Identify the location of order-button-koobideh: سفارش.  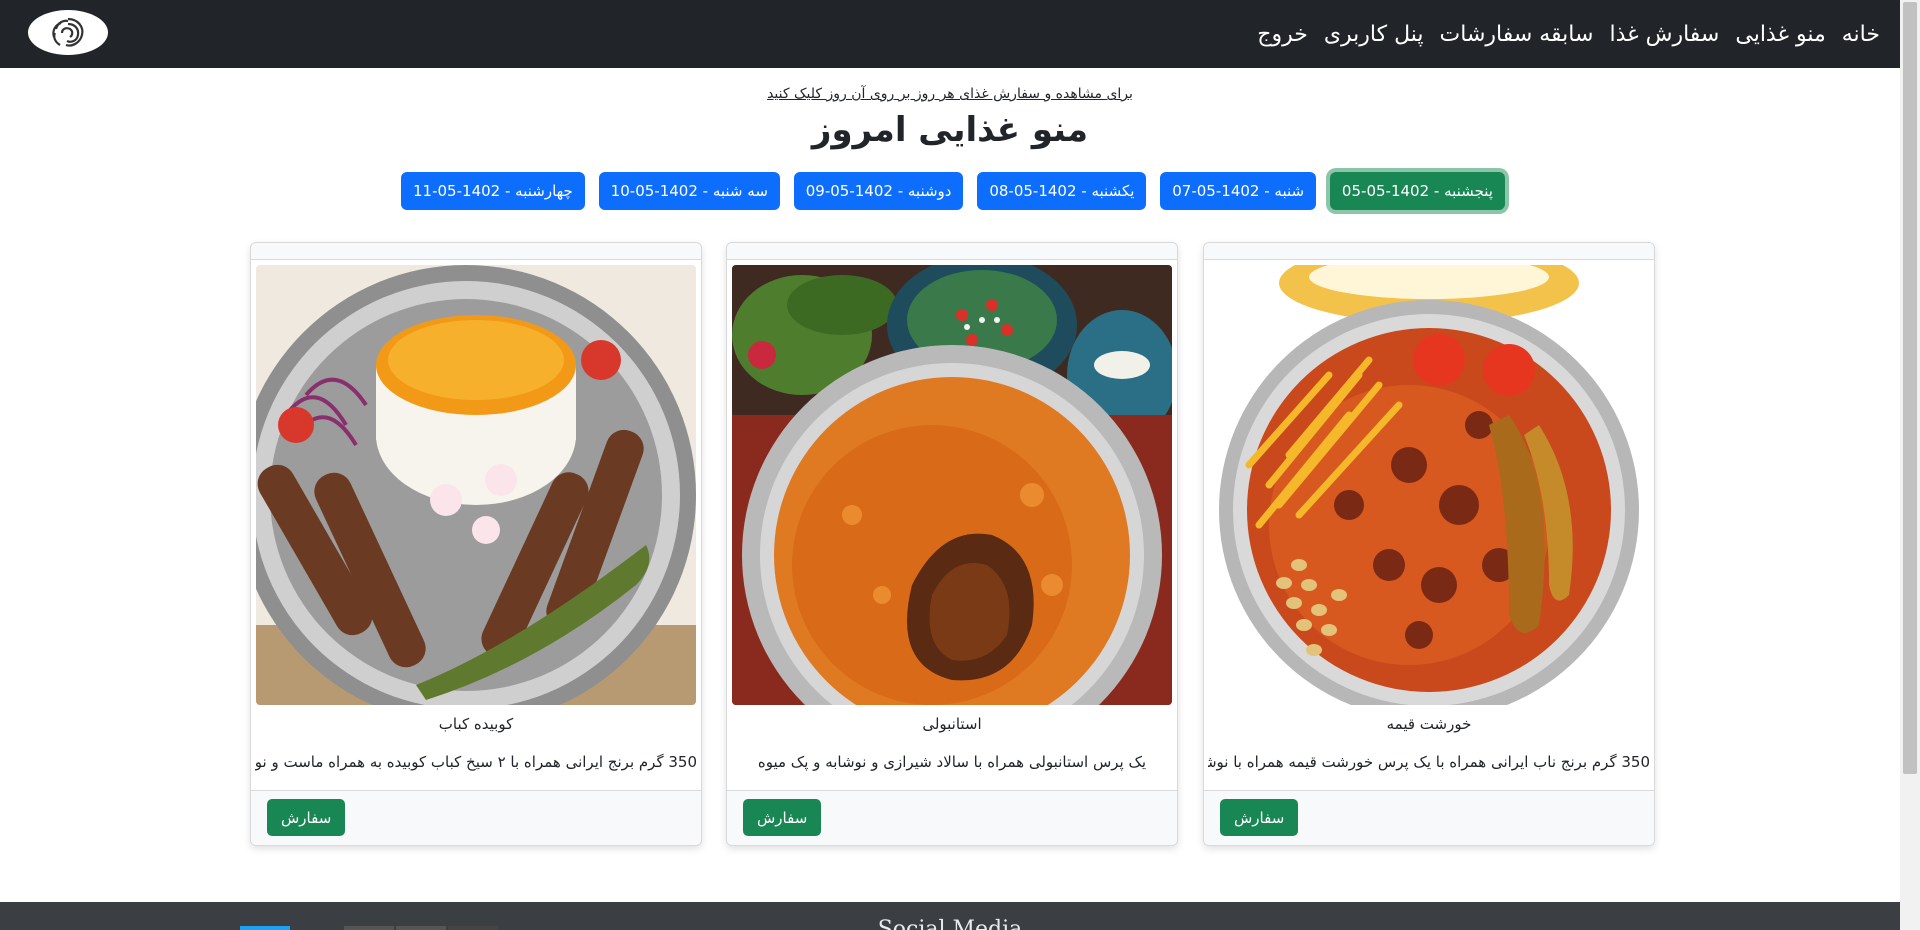
(306, 817).